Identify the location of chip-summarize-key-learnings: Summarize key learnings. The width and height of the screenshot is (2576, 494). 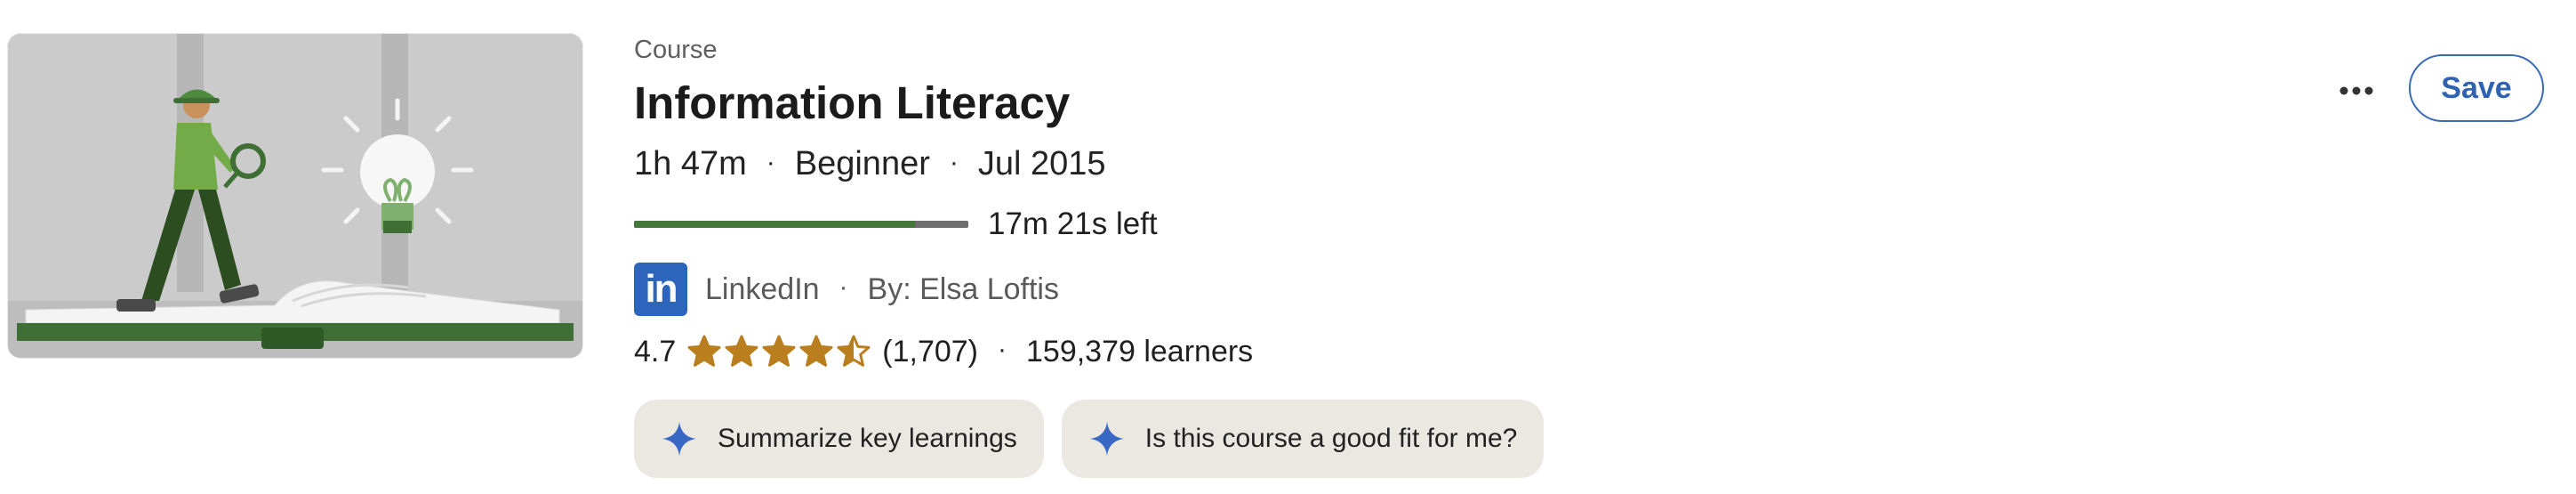
(839, 439).